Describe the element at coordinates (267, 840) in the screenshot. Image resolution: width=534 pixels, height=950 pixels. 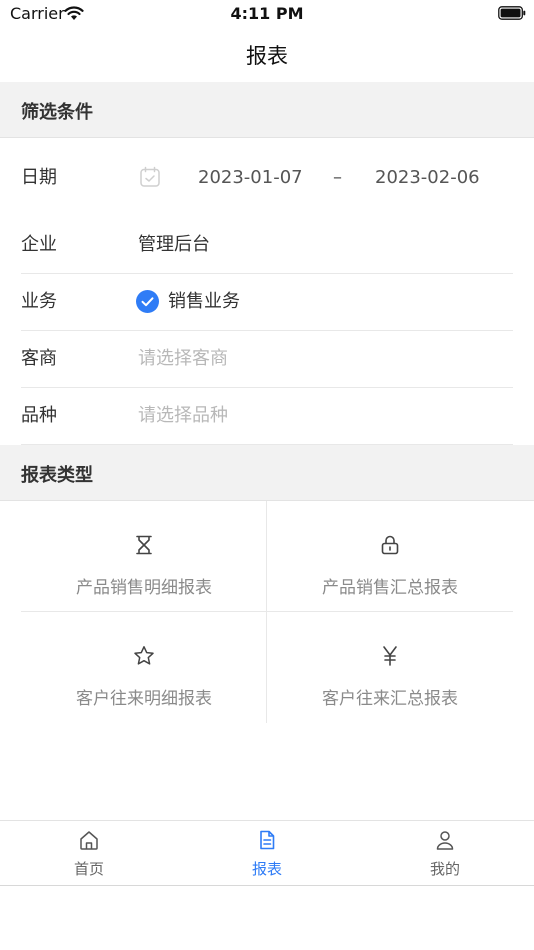
I see `document-icon` at that location.